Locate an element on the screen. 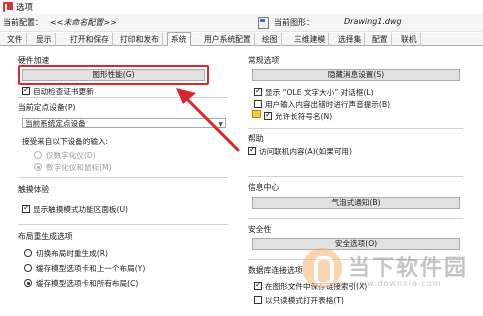 This screenshot has height=316, width=483. watermark-text: 当下软件园 is located at coordinates (408, 268).